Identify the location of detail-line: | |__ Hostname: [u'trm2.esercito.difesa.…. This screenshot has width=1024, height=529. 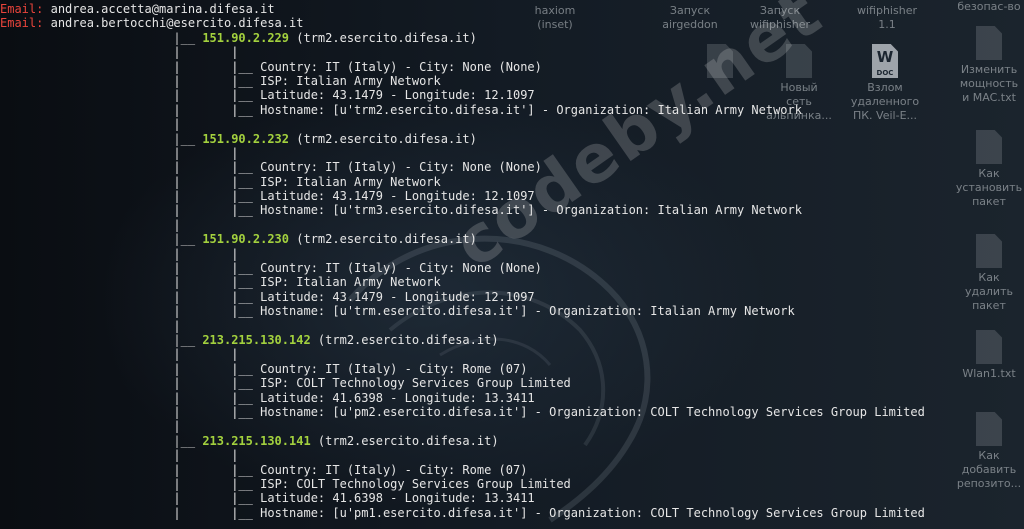
(487, 109).